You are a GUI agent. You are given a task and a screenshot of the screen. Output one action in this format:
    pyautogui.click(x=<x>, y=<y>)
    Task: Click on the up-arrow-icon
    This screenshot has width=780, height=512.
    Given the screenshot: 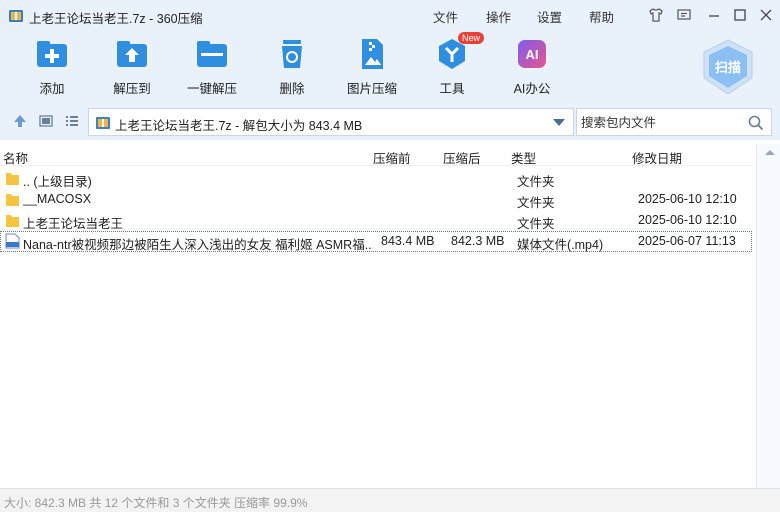 What is the action you would take?
    pyautogui.click(x=20, y=121)
    